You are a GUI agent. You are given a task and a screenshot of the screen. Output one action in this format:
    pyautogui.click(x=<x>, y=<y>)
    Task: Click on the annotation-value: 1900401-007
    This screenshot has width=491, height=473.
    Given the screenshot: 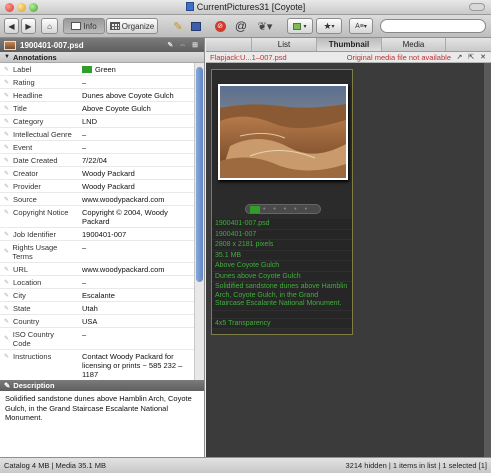 What is the action you would take?
    pyautogui.click(x=133, y=234)
    